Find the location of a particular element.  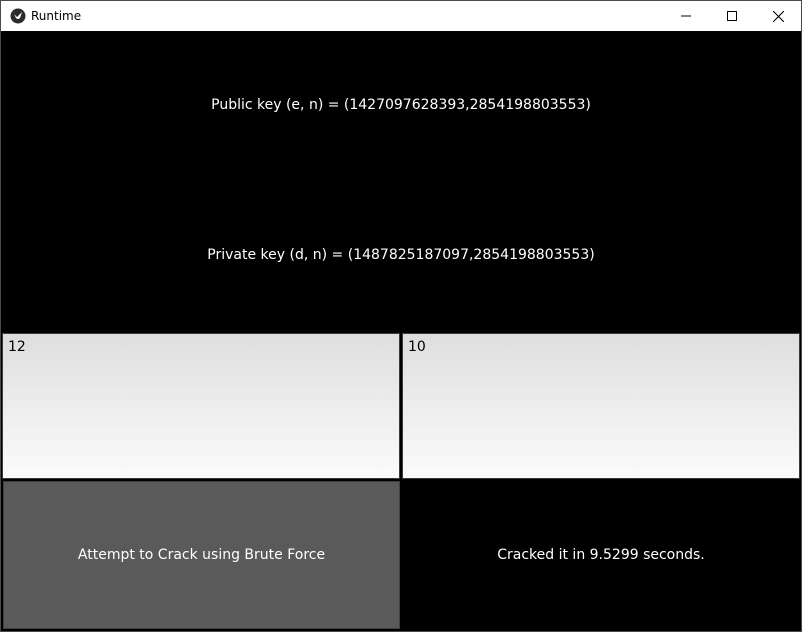

right-input-value: 10 is located at coordinates (417, 347).